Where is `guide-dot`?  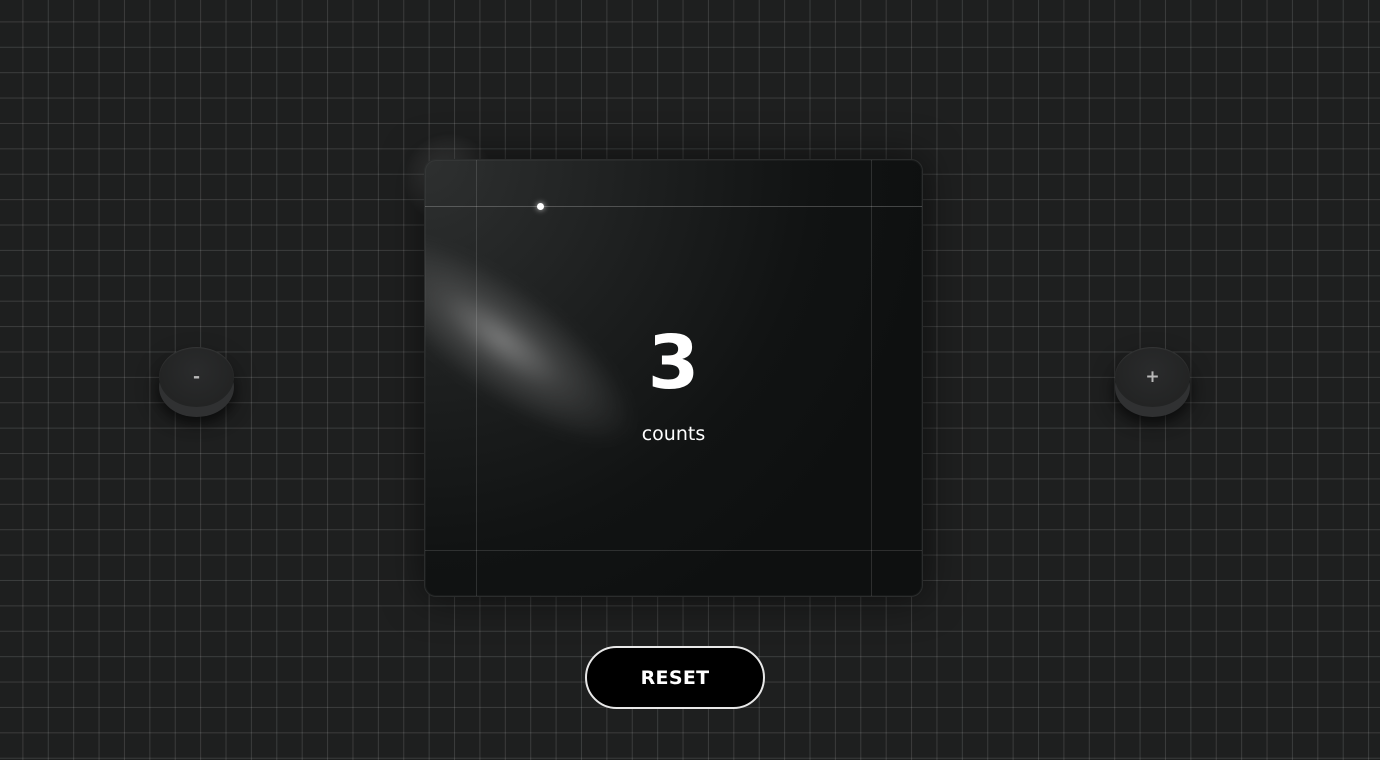
guide-dot is located at coordinates (540, 206).